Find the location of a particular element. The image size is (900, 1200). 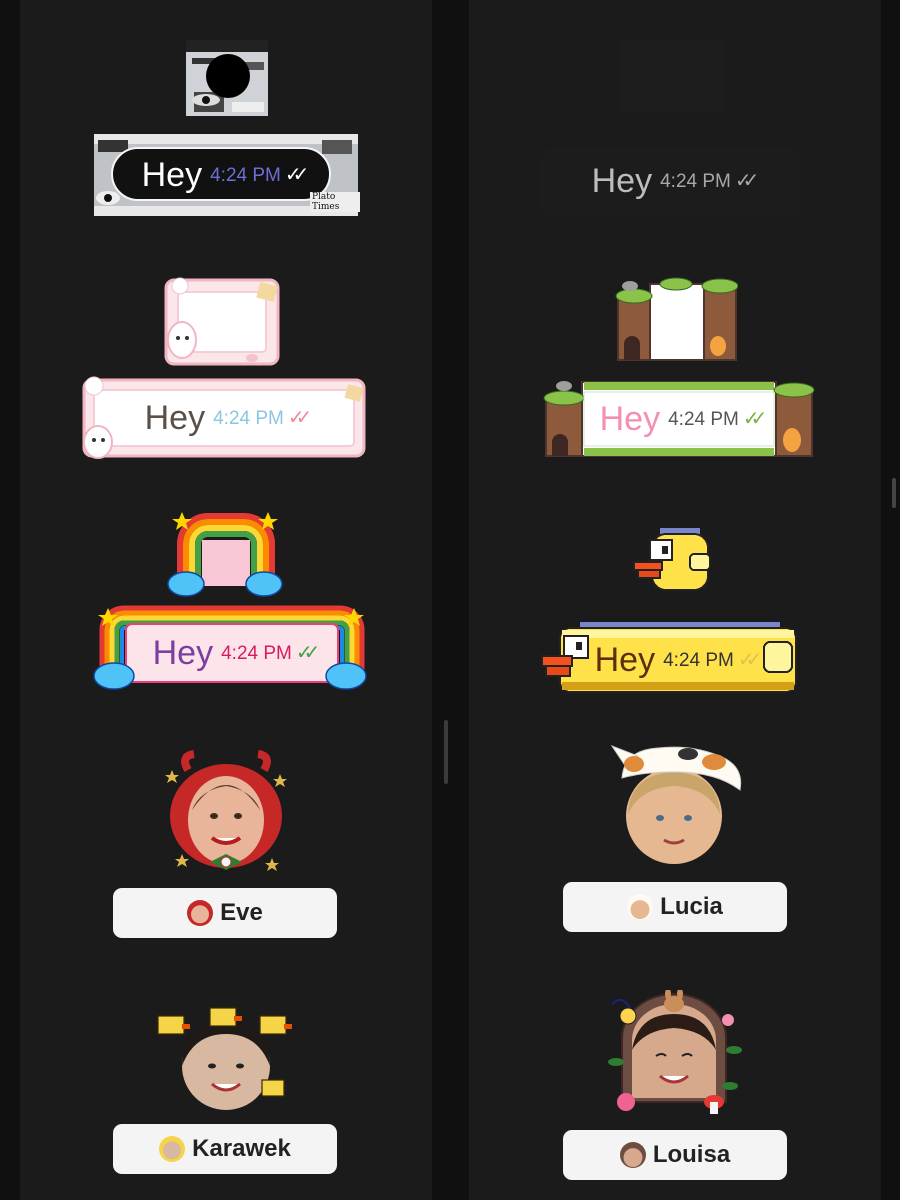

bunny-chat-bubble: Hey 4:24 PM ✓✓ is located at coordinates (224, 418).